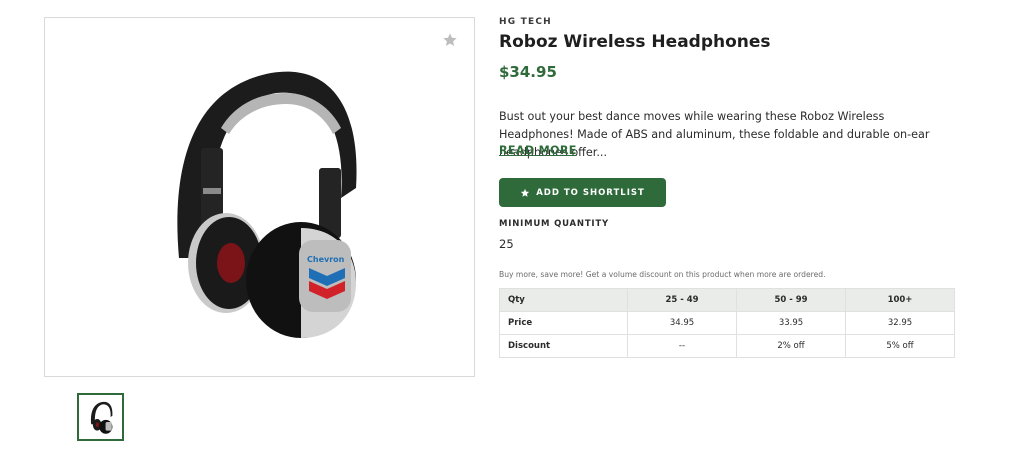  Describe the element at coordinates (791, 300) in the screenshot. I see `header-tier-2: 50 - 99` at that location.